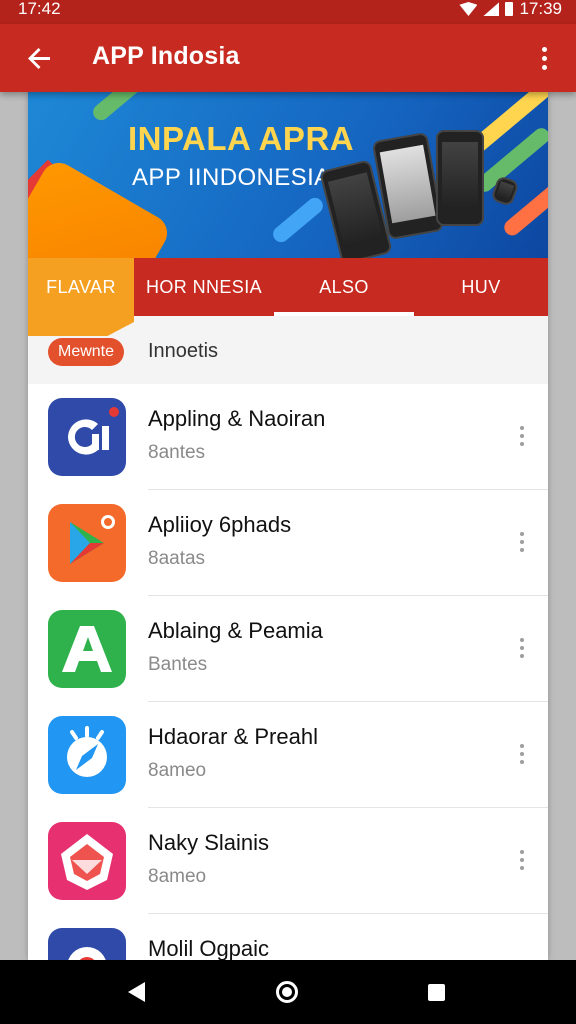 This screenshot has width=576, height=1024. Describe the element at coordinates (288, 649) in the screenshot. I see `list-item: Ablaing & Peamia Bantes` at that location.